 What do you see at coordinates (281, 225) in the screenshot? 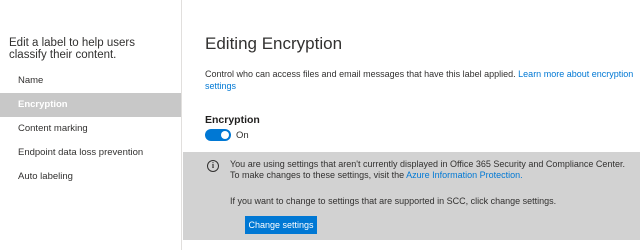
I see `change-settings-button: Change settings` at bounding box center [281, 225].